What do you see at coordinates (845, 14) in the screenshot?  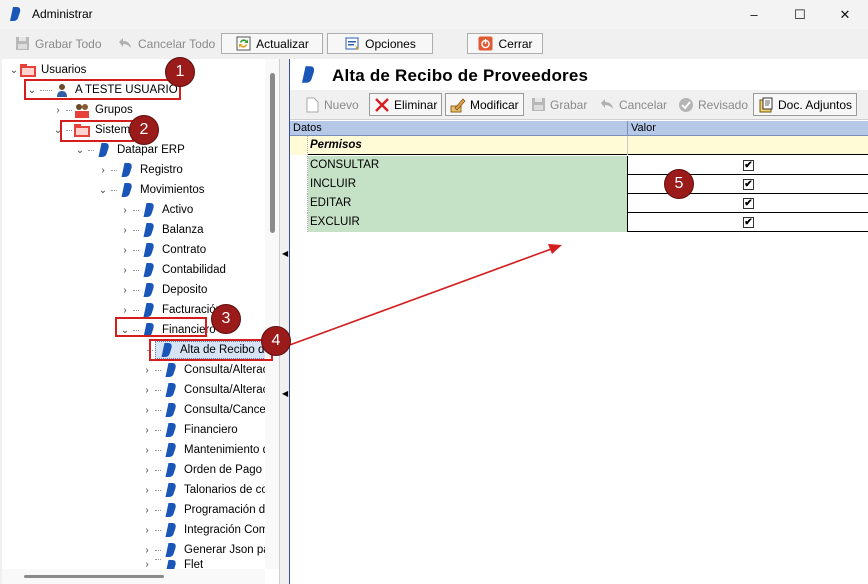 I see `close-button: ✕` at bounding box center [845, 14].